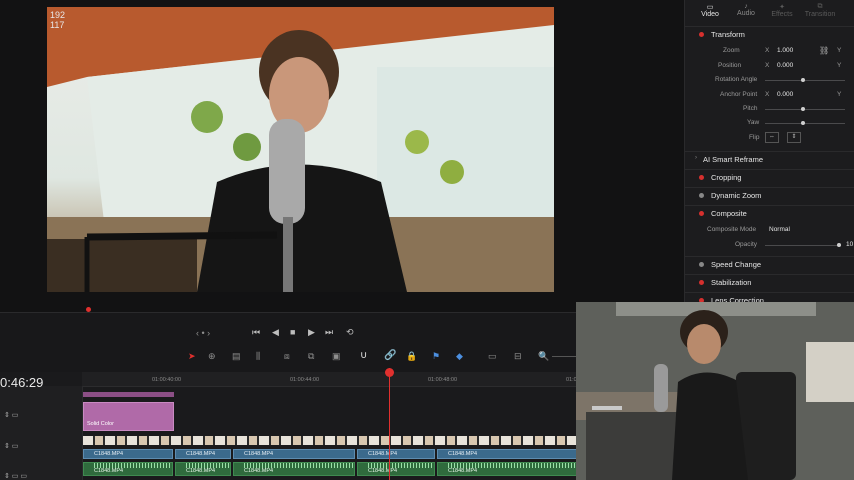 This screenshot has height=480, width=854. I want to click on loop-icon: ⟲, so click(350, 332).